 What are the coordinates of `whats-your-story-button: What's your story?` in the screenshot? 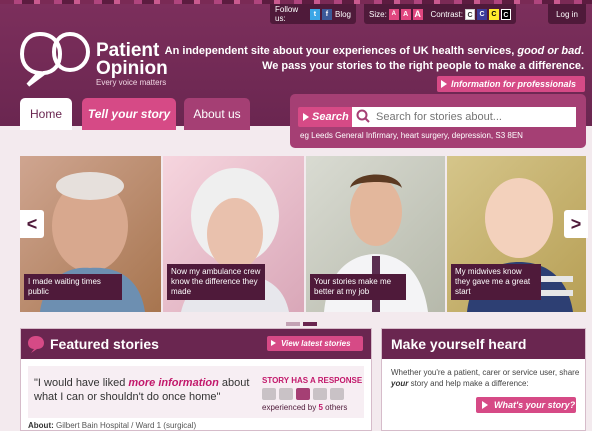 It's located at (526, 405).